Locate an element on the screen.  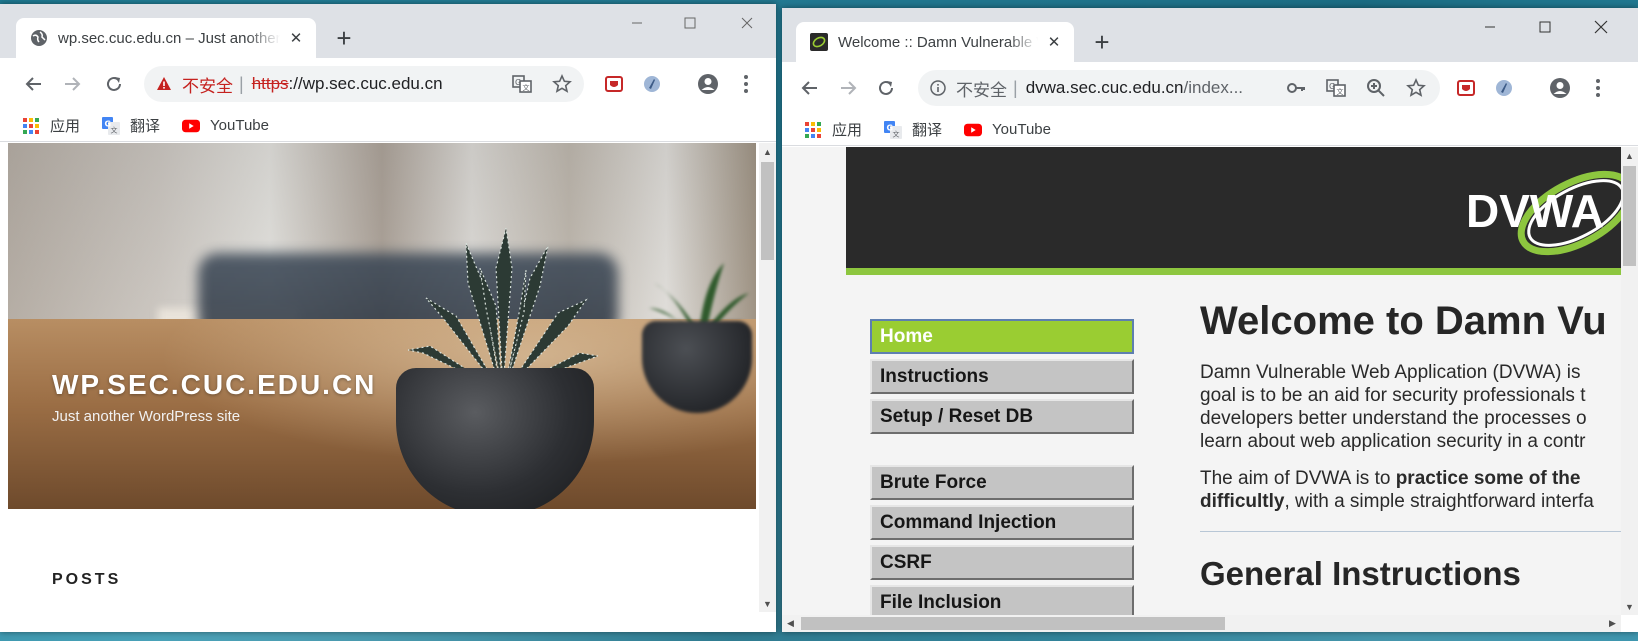
youtube-icon is located at coordinates (973, 130).